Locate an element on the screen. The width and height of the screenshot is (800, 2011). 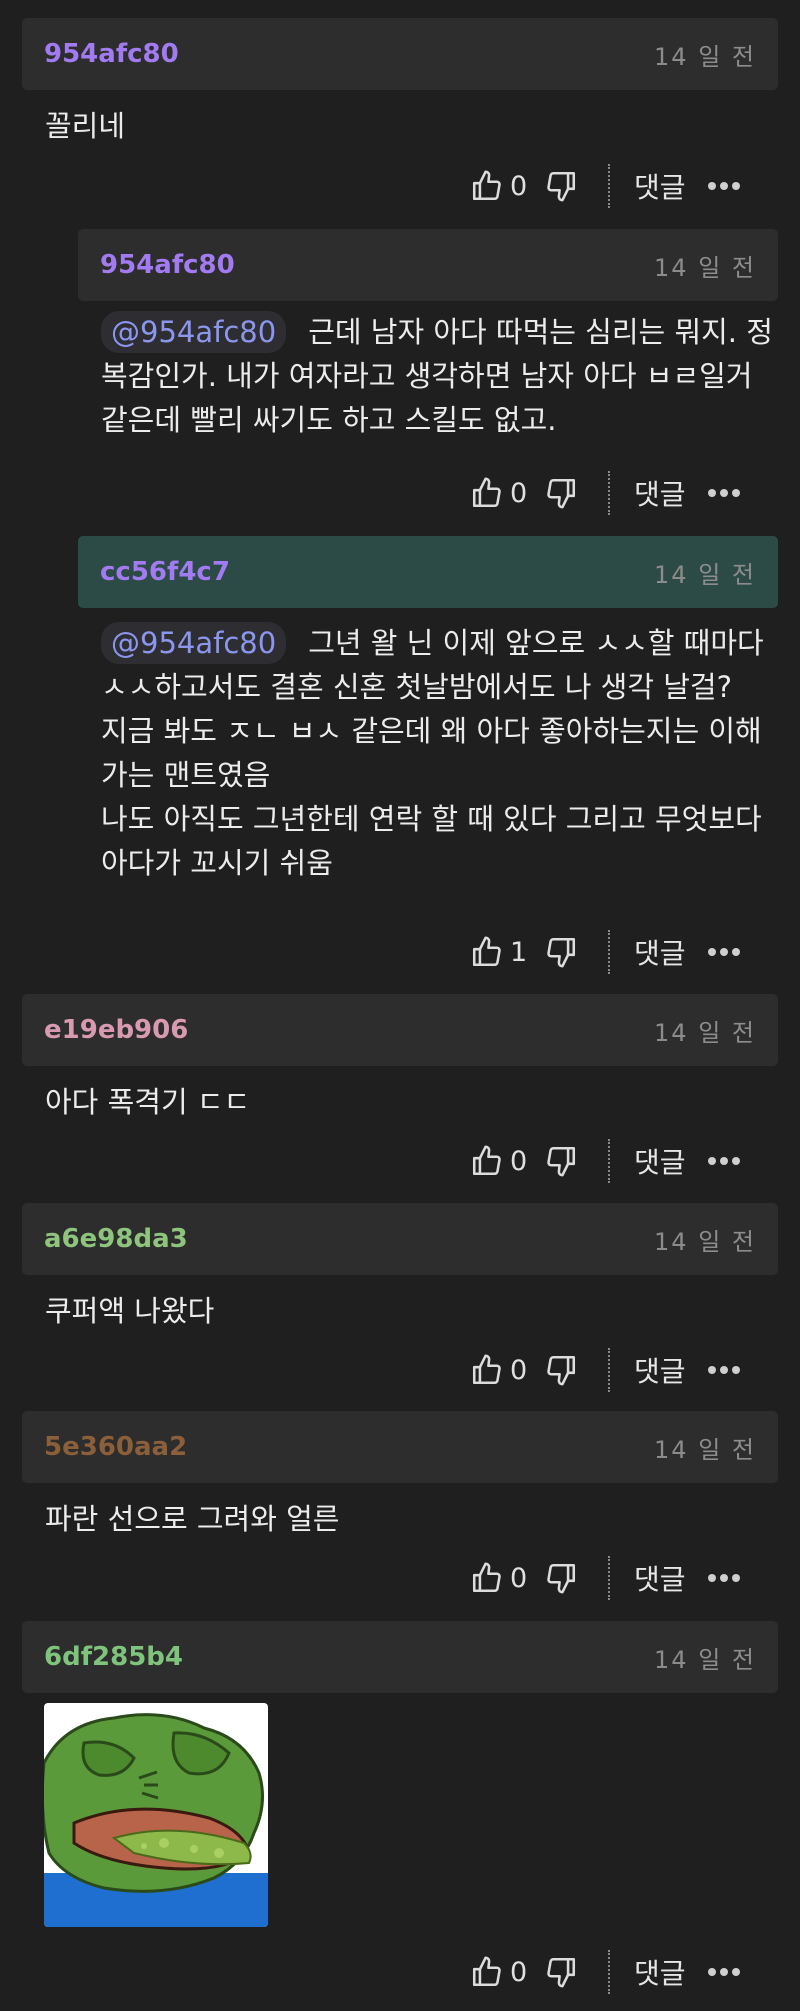
comment-header: a6e98da3 14 일 전 is located at coordinates (400, 1239).